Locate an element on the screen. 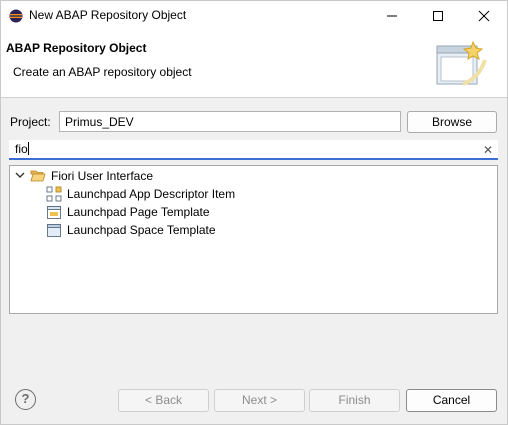  filter-text: fio is located at coordinates (21, 149).